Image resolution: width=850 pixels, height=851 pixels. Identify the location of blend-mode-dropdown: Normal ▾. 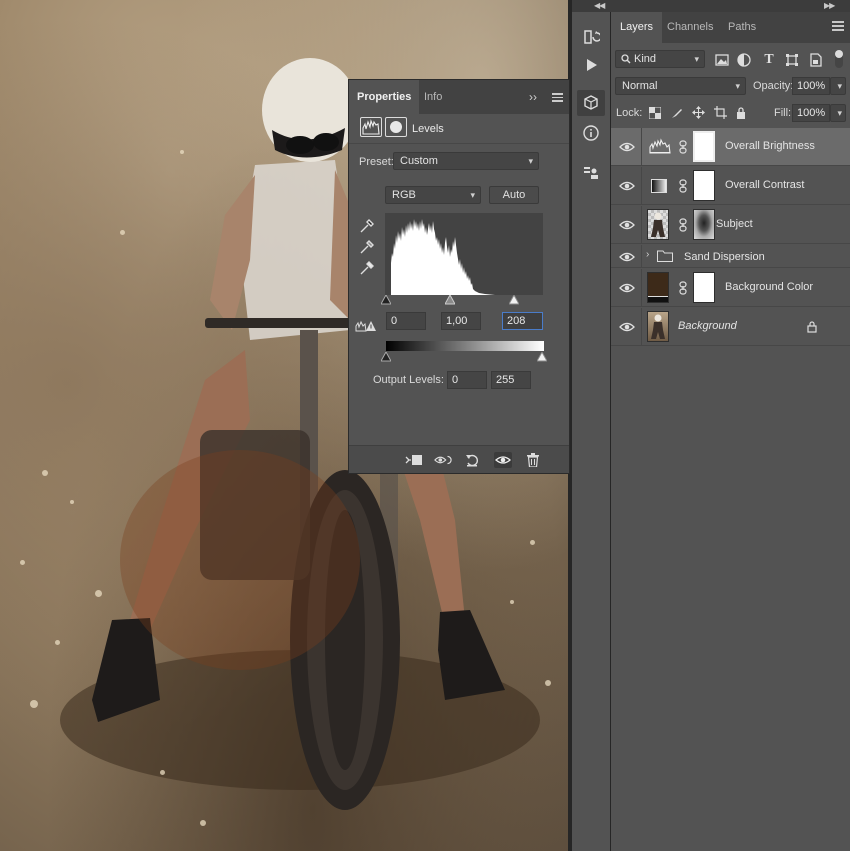
(680, 86).